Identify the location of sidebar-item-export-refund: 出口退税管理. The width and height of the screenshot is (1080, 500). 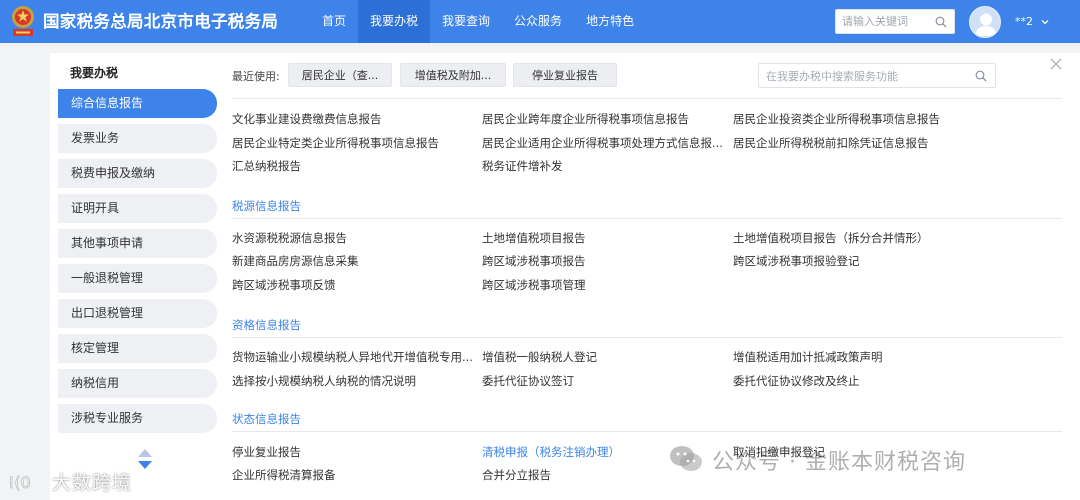
(137, 313).